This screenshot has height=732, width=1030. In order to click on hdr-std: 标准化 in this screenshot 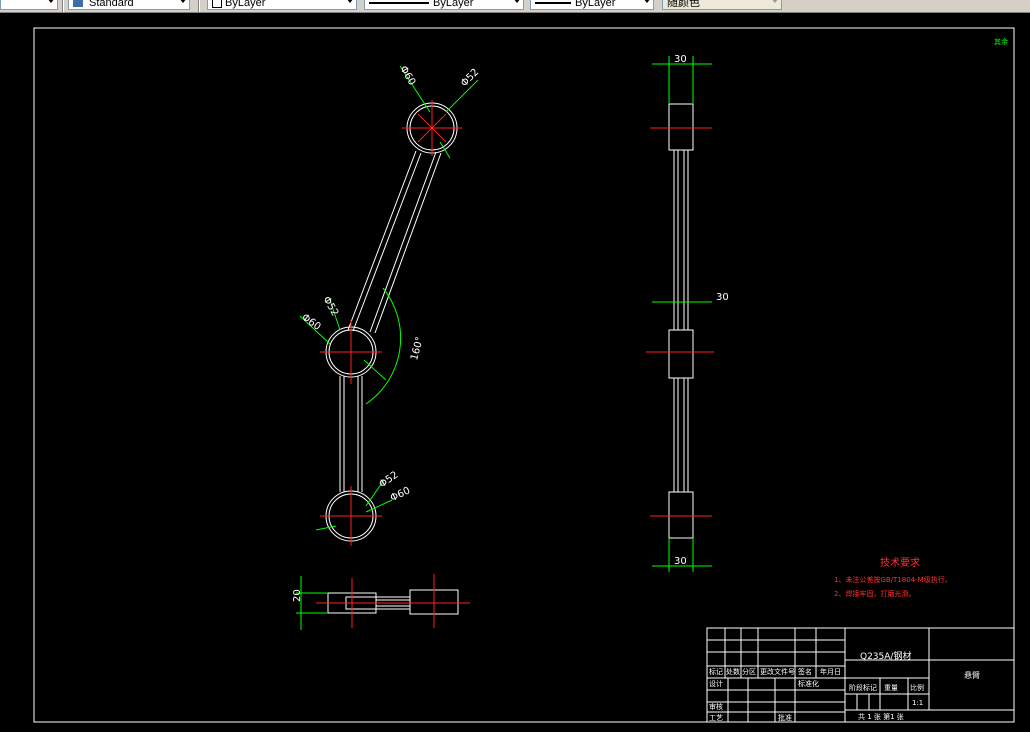, I will do `click(808, 683)`.